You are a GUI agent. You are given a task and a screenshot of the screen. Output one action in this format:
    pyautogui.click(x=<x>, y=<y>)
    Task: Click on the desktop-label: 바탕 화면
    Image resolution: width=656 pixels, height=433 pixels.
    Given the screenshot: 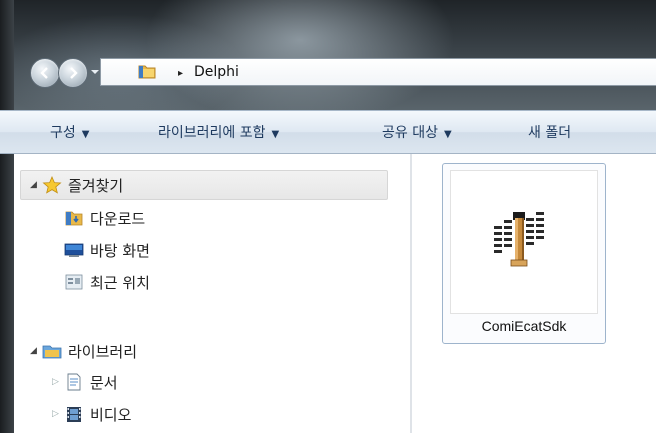 What is the action you would take?
    pyautogui.click(x=120, y=250)
    